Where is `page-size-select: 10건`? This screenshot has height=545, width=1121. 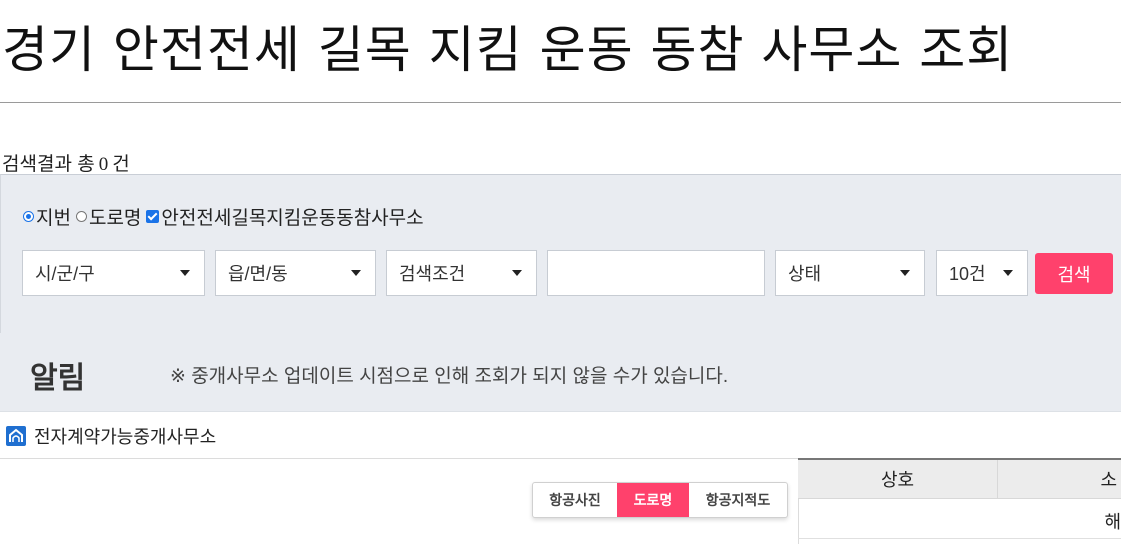
page-size-select: 10건 is located at coordinates (982, 273).